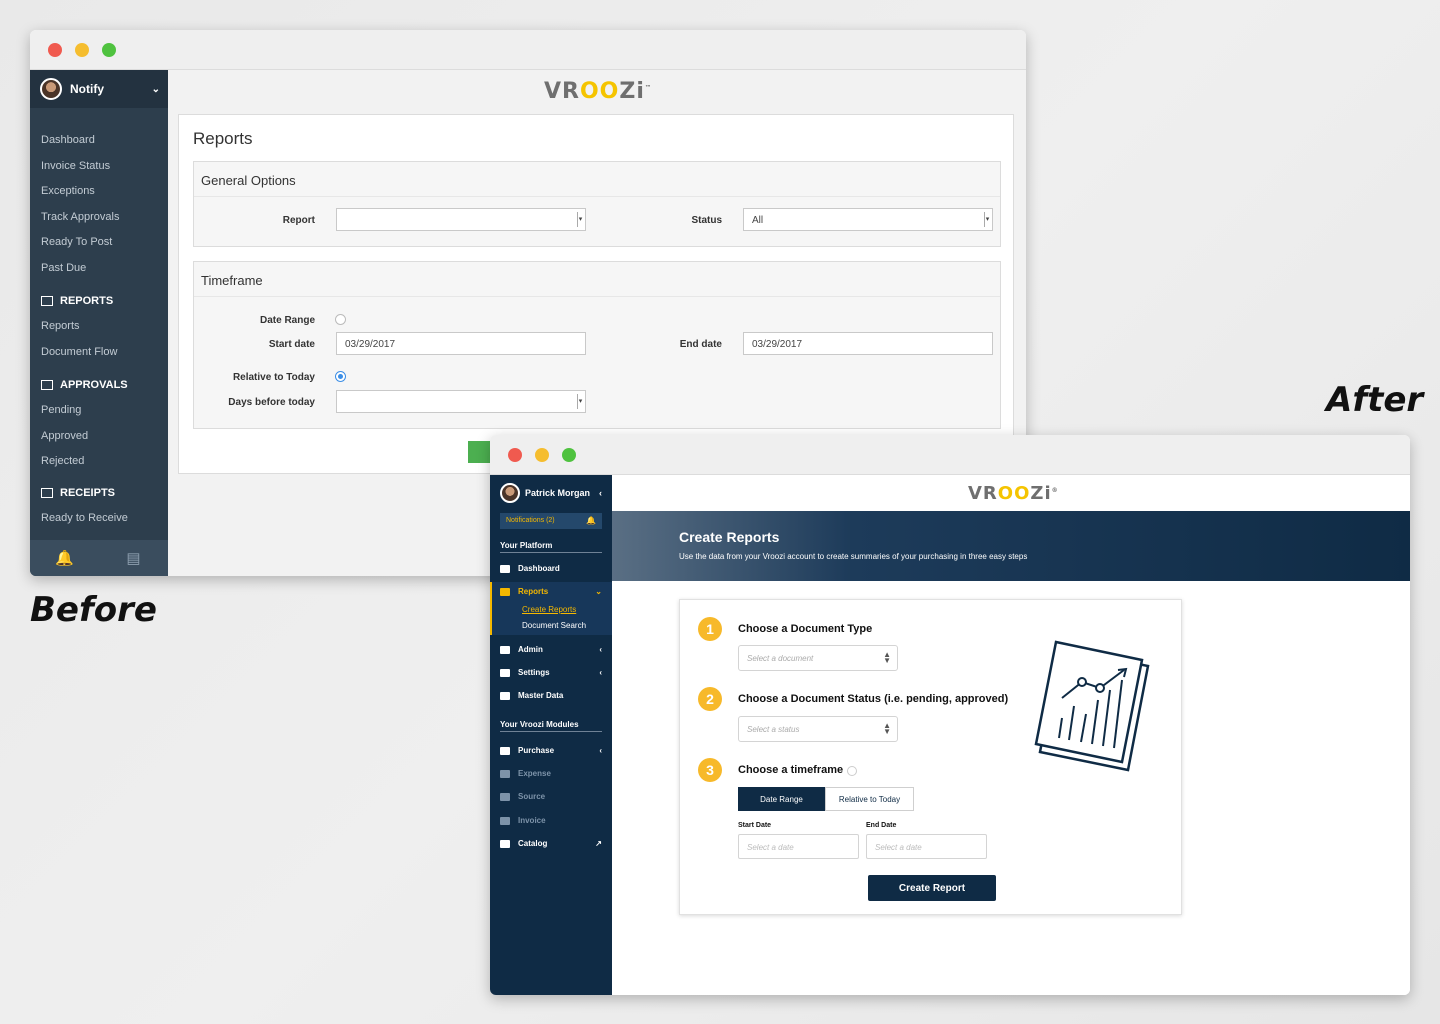 The width and height of the screenshot is (1440, 1024). Describe the element at coordinates (80, 217) in the screenshot. I see `sidebar-item-track-approvals: Track Approvals` at that location.